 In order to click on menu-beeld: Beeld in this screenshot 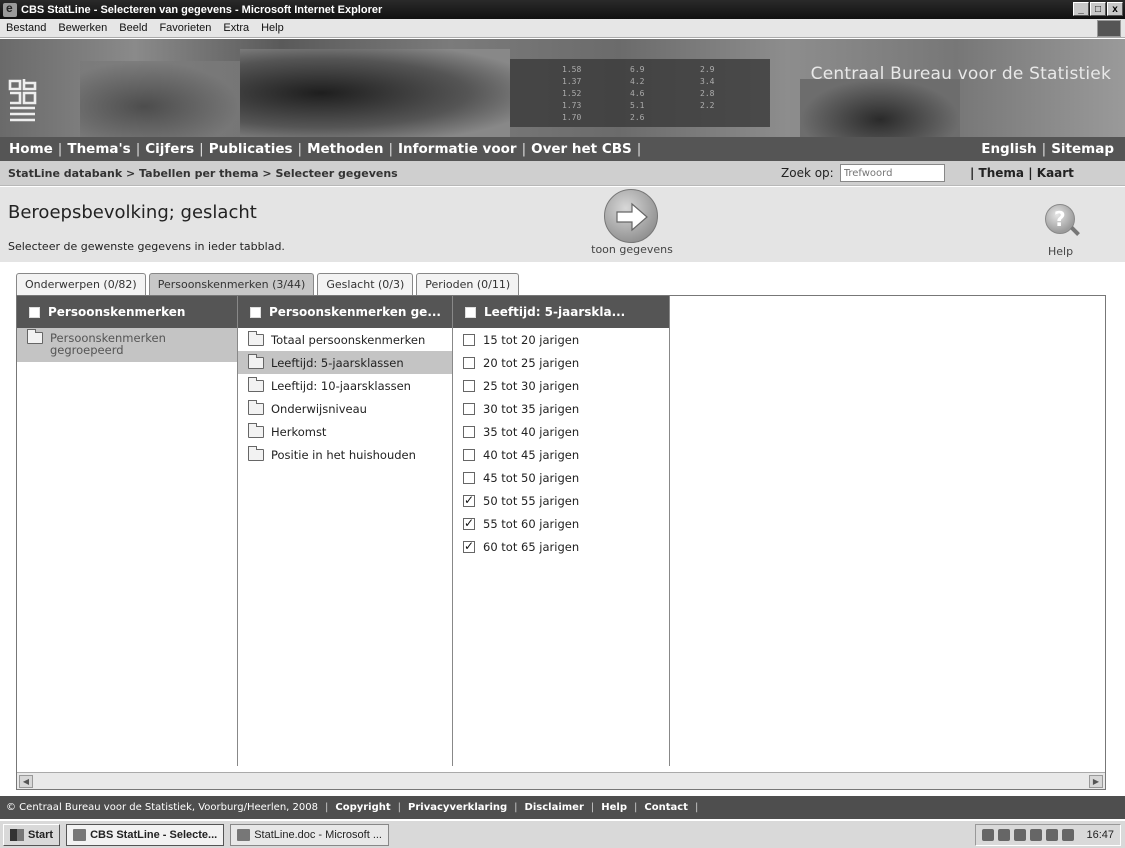, I will do `click(133, 28)`.